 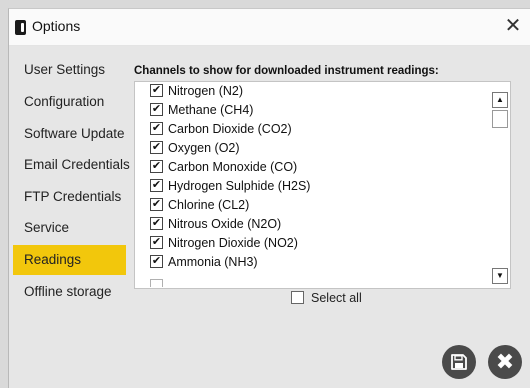 What do you see at coordinates (56, 26) in the screenshot?
I see `window-title: Options` at bounding box center [56, 26].